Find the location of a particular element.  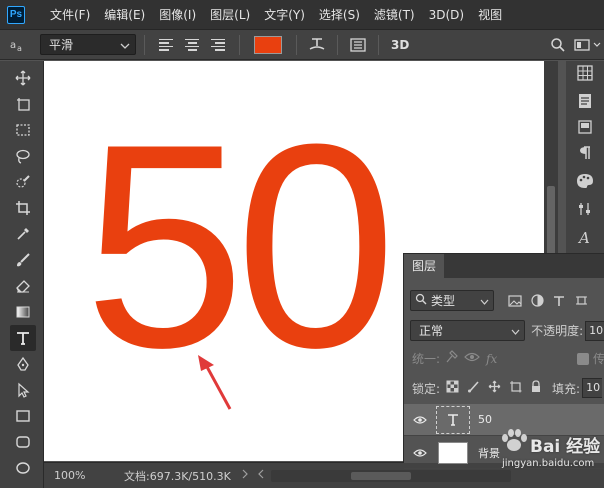

chevron-right-icon is located at coordinates (245, 475).